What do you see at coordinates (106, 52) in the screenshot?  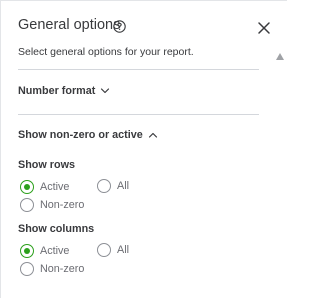 I see `panel-subtitle: Select general options for your report.` at bounding box center [106, 52].